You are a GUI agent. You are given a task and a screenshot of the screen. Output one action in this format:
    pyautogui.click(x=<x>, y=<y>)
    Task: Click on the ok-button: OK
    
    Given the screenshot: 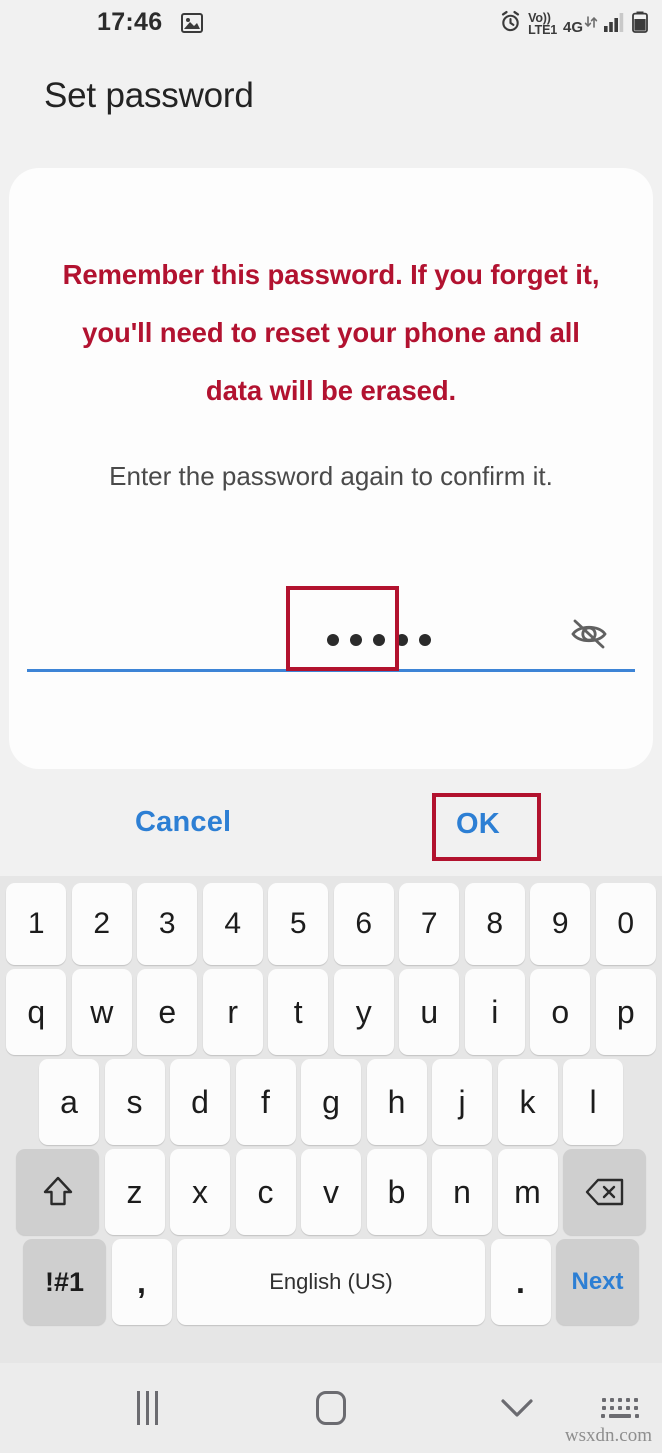 What is the action you would take?
    pyautogui.click(x=478, y=824)
    